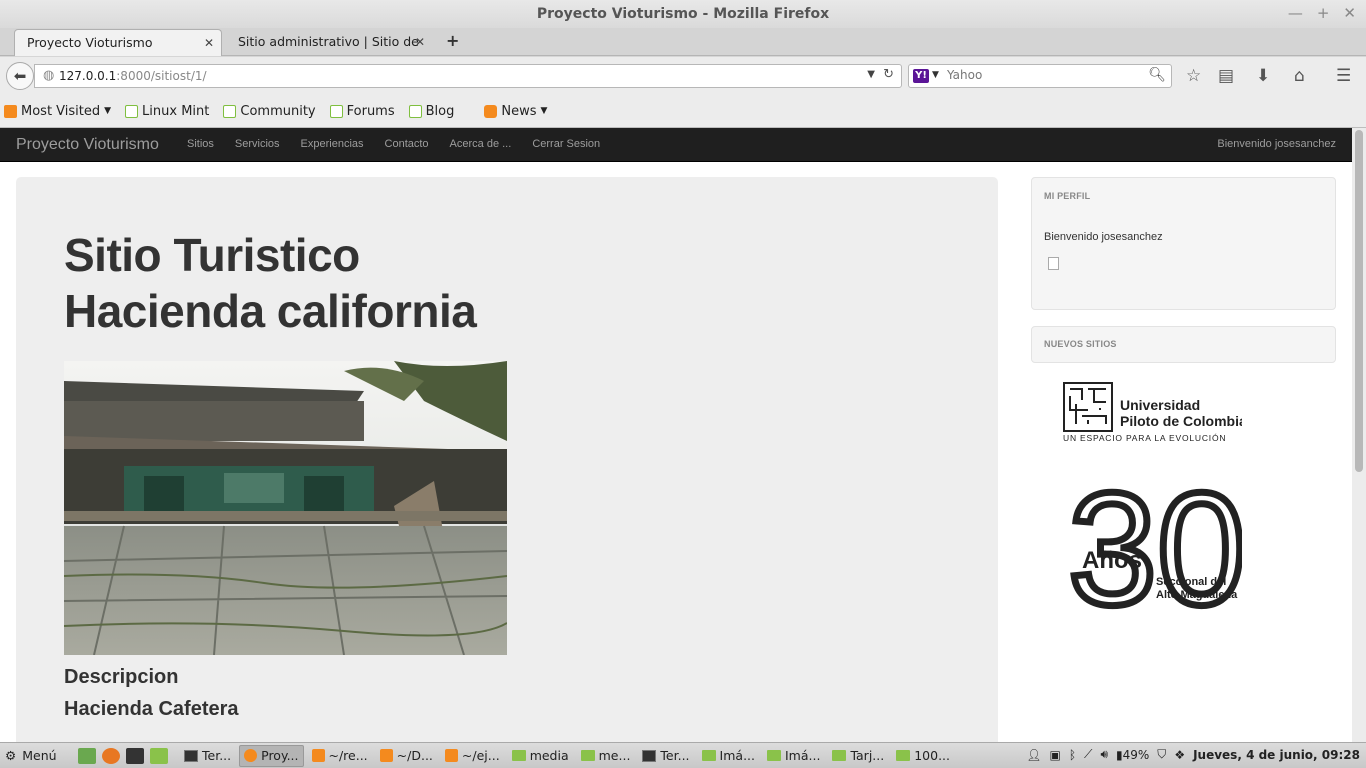 This screenshot has height=768, width=1366. What do you see at coordinates (1183, 243) in the screenshot?
I see `profile-panel: MI PERFIL Bienvenido josesanchez` at bounding box center [1183, 243].